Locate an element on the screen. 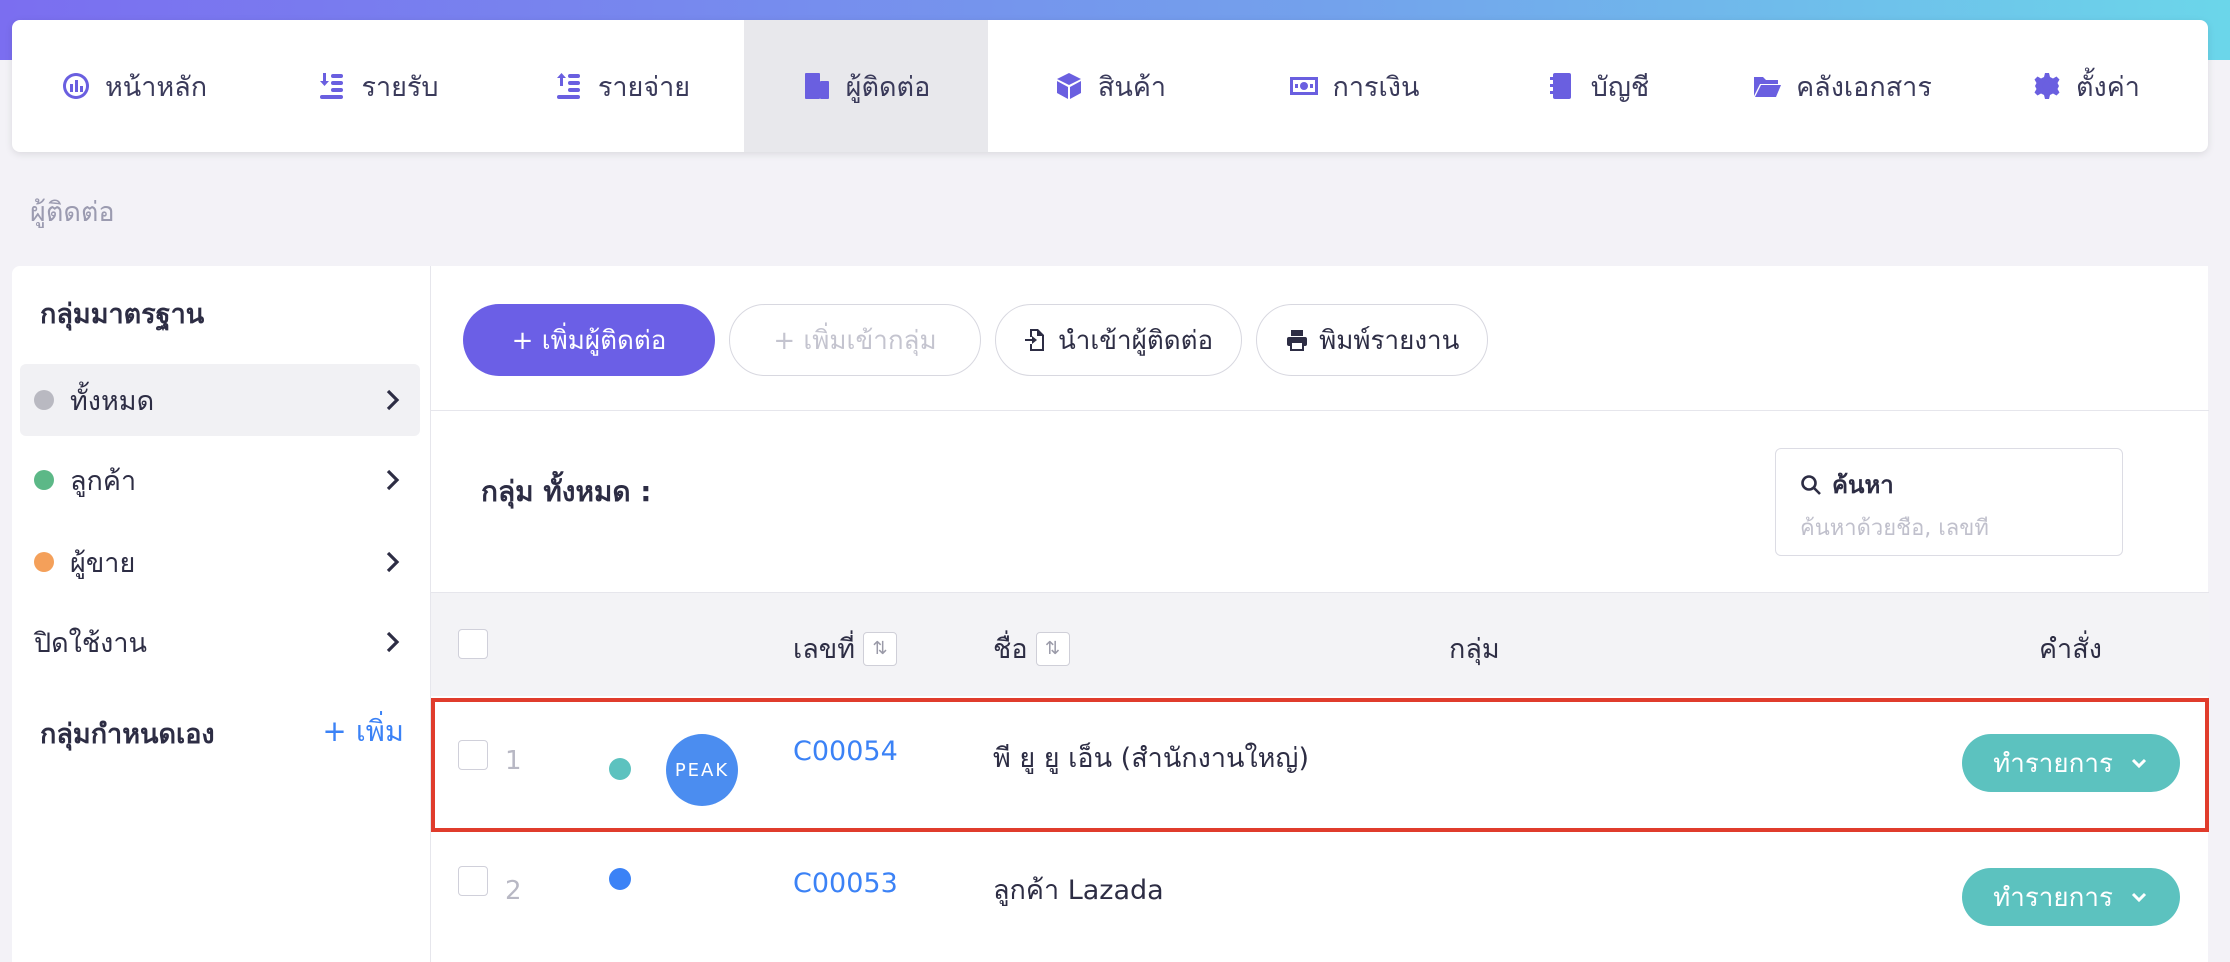 This screenshot has height=962, width=2230. nav-item-finance: การเงิน is located at coordinates (1354, 86).